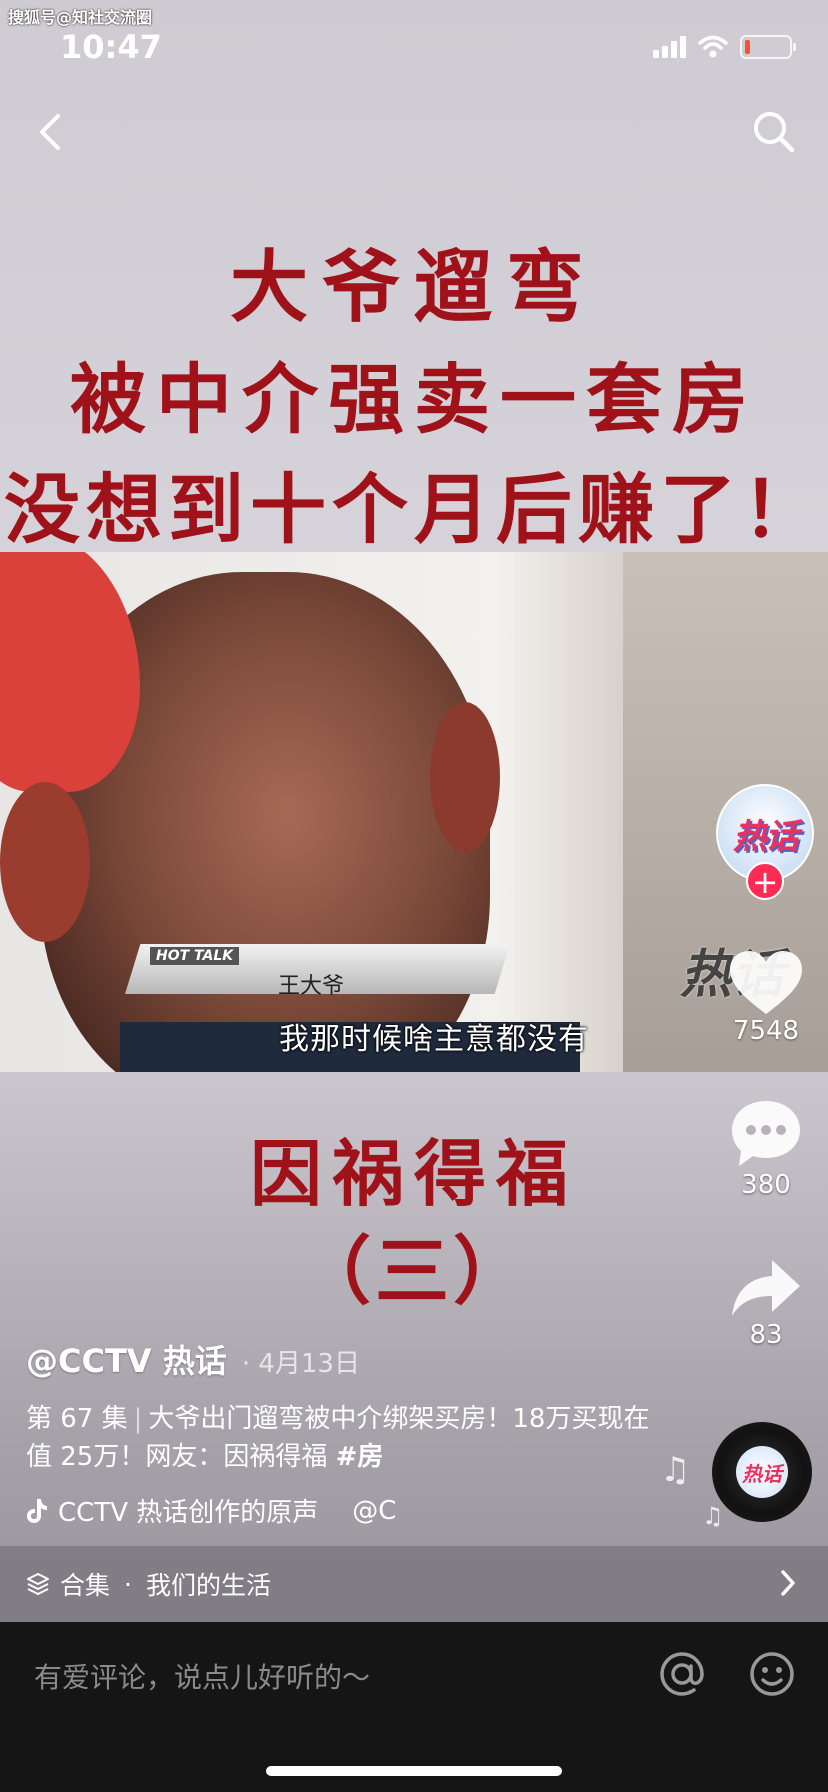 Image resolution: width=828 pixels, height=1792 pixels. I want to click on headline-line-1: 大爷遛弯, so click(413, 287).